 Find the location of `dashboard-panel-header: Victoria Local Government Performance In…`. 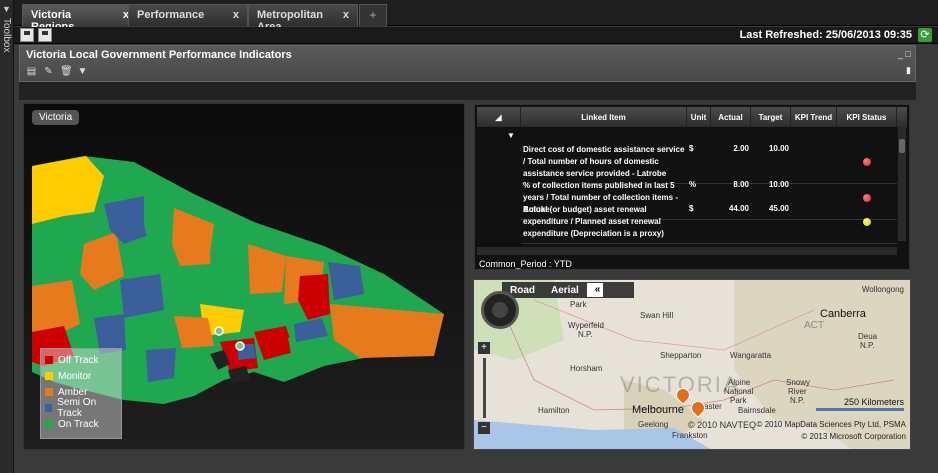

dashboard-panel-header: Victoria Local Government Performance In… is located at coordinates (467, 63).